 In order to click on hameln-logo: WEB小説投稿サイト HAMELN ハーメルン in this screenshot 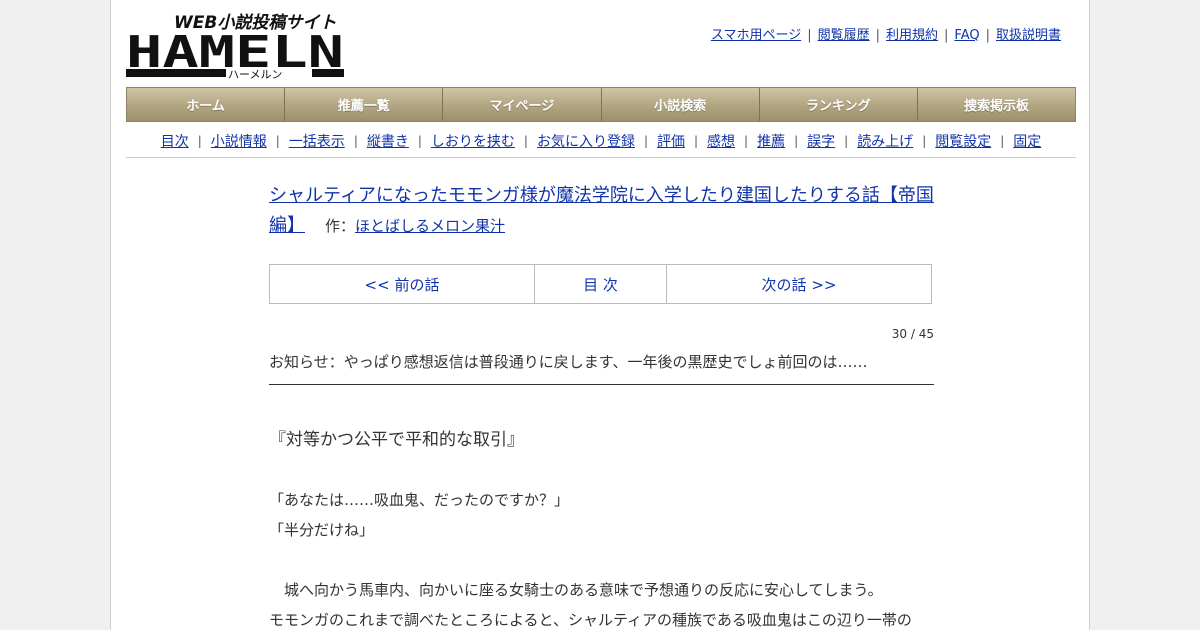, I will do `click(236, 45)`.